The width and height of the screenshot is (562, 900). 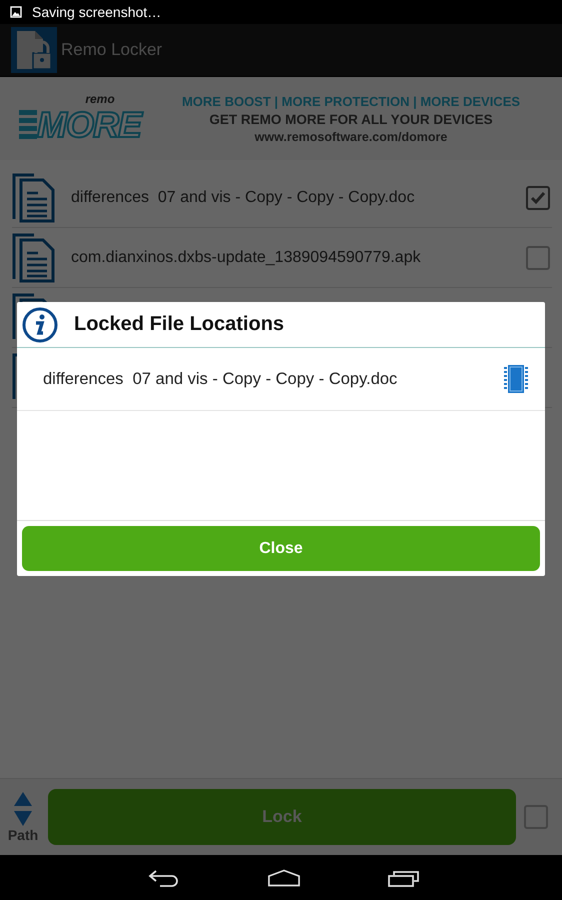 I want to click on dialog-title: Locked File Locations, so click(x=179, y=324).